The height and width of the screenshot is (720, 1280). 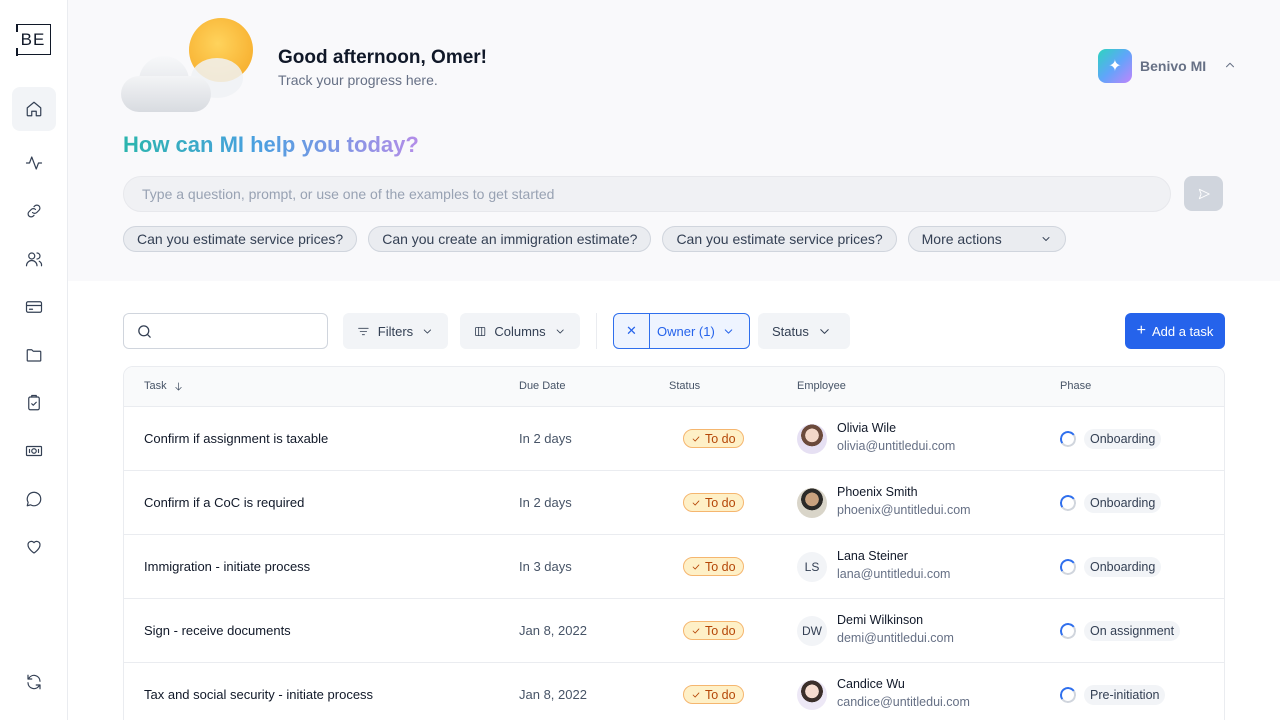 I want to click on employee-email: candice@untitledui.com, so click(x=903, y=702).